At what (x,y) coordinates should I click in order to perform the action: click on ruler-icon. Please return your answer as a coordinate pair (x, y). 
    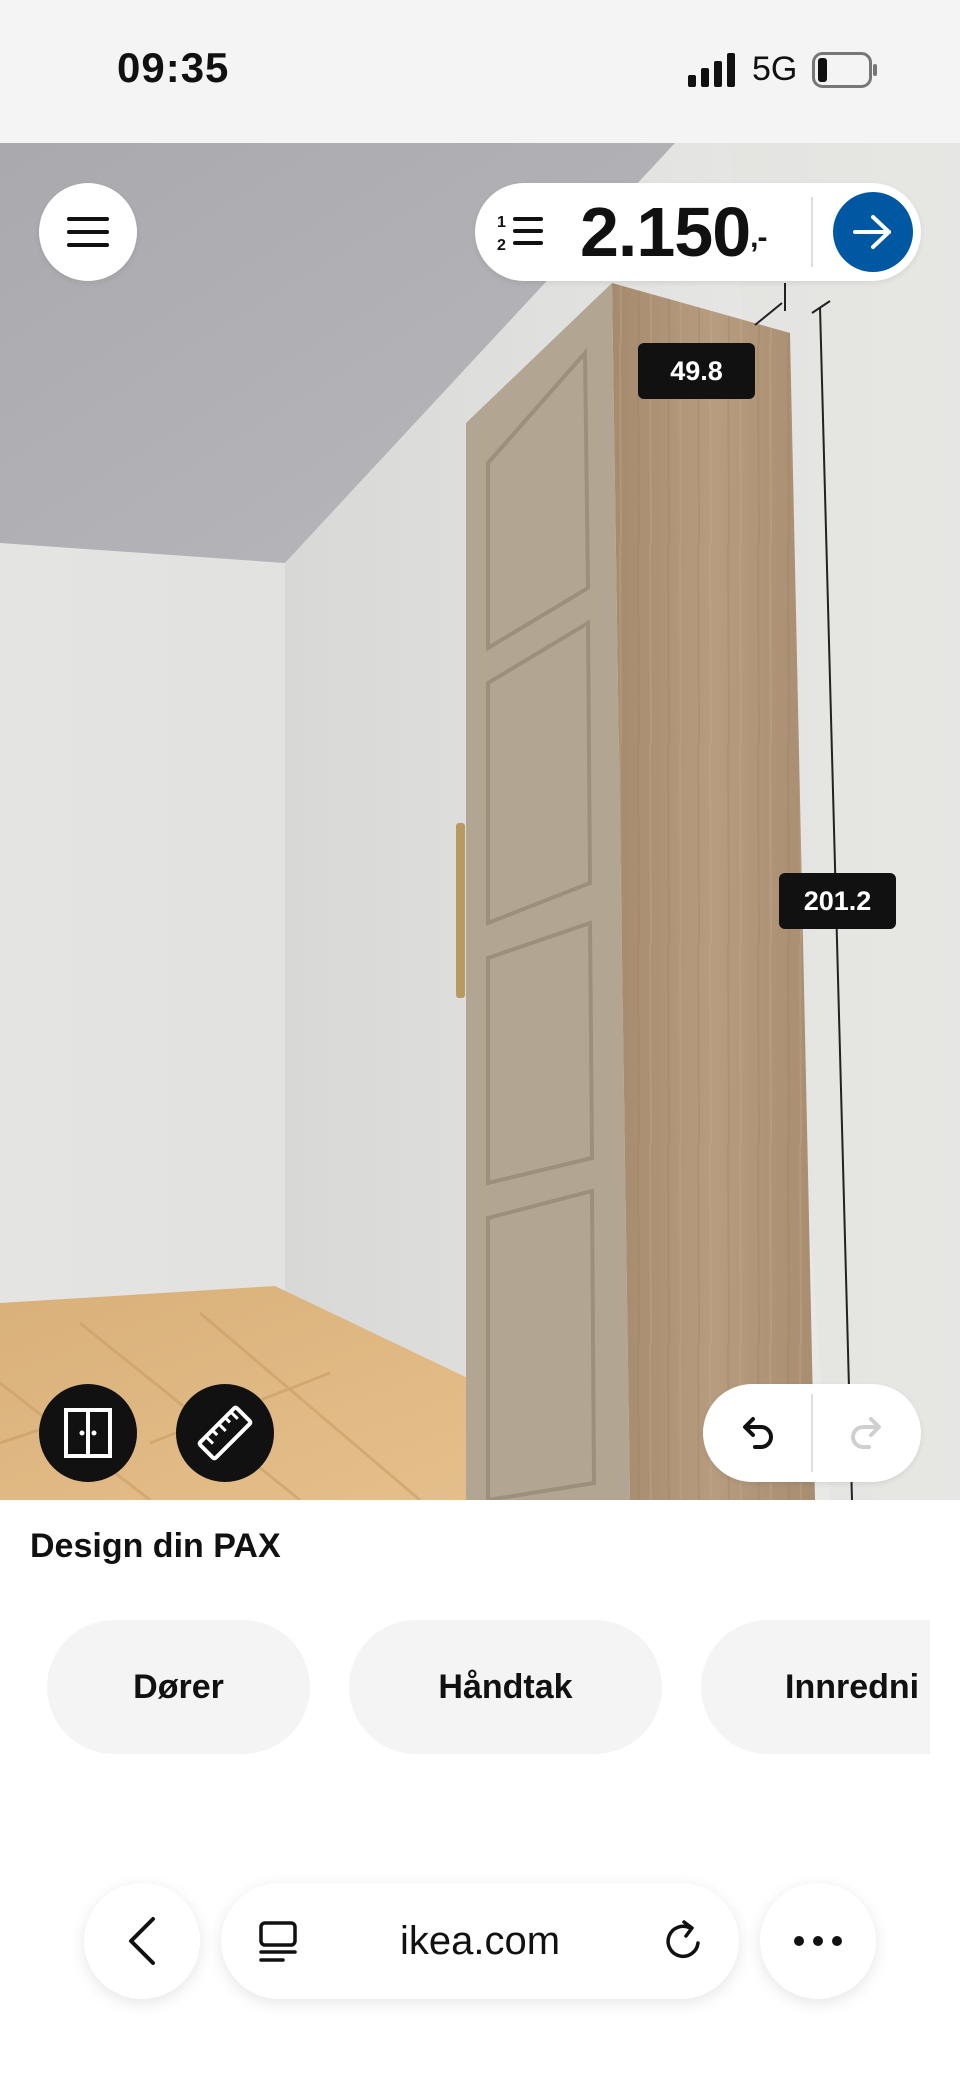
    Looking at the image, I should click on (225, 1433).